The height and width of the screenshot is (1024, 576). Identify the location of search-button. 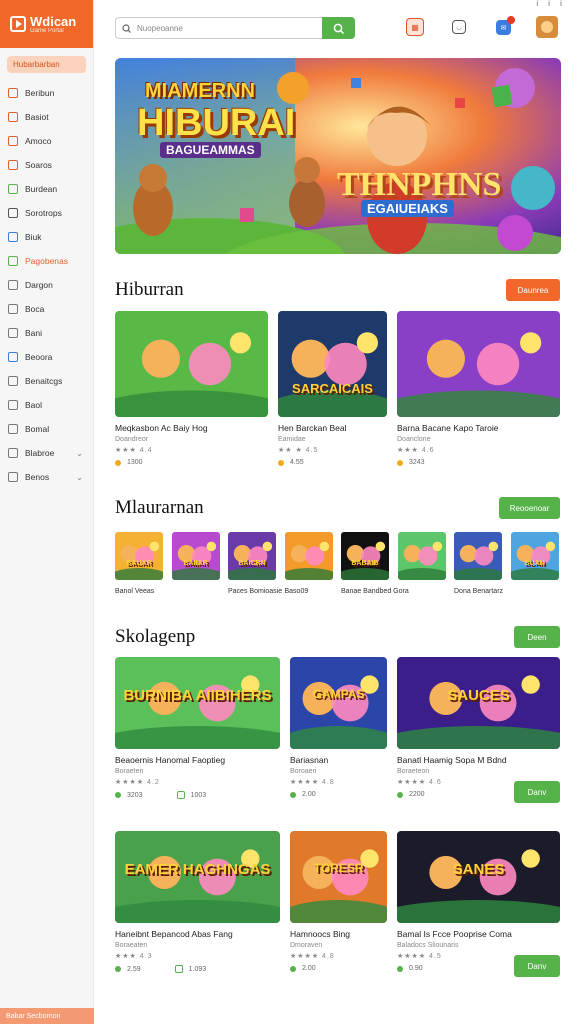
(338, 28).